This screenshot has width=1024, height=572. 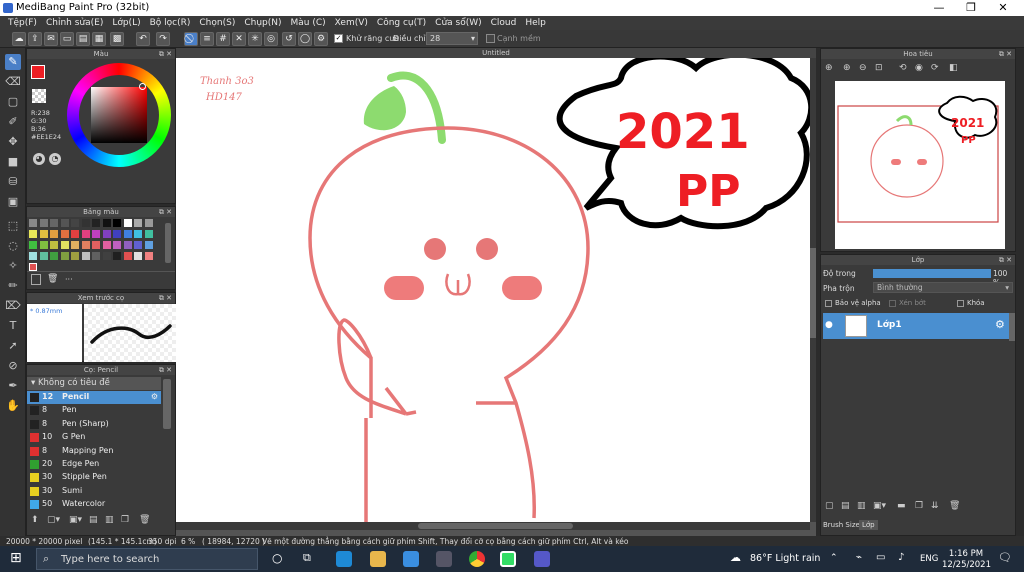 What do you see at coordinates (13, 182) in the screenshot?
I see `bucket-tool-icon: ⛁` at bounding box center [13, 182].